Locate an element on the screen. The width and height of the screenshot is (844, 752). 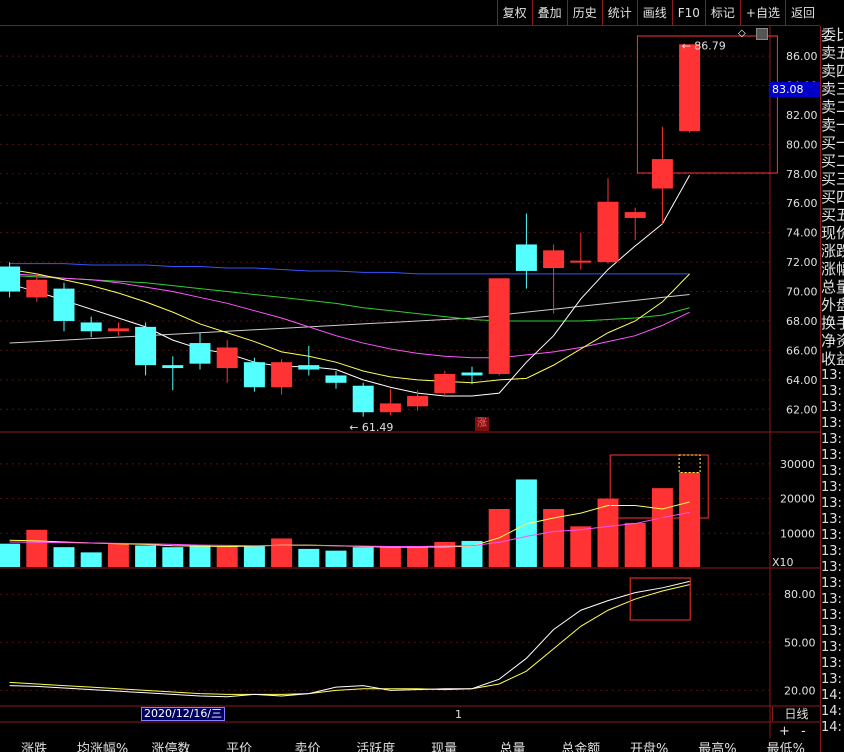
footer-column: 平价 is located at coordinates (239, 745).